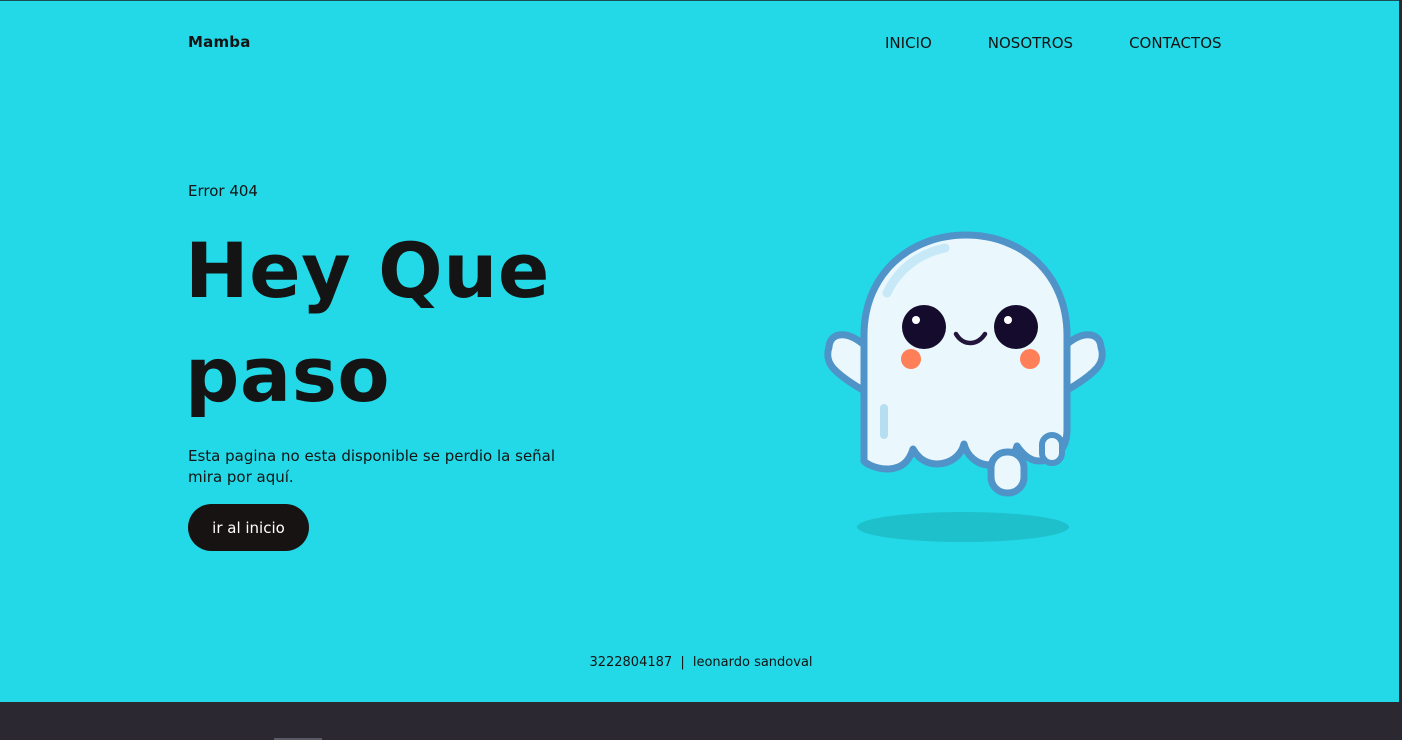 The image size is (1402, 740). I want to click on ghost-illustration-icon, so click(965, 386).